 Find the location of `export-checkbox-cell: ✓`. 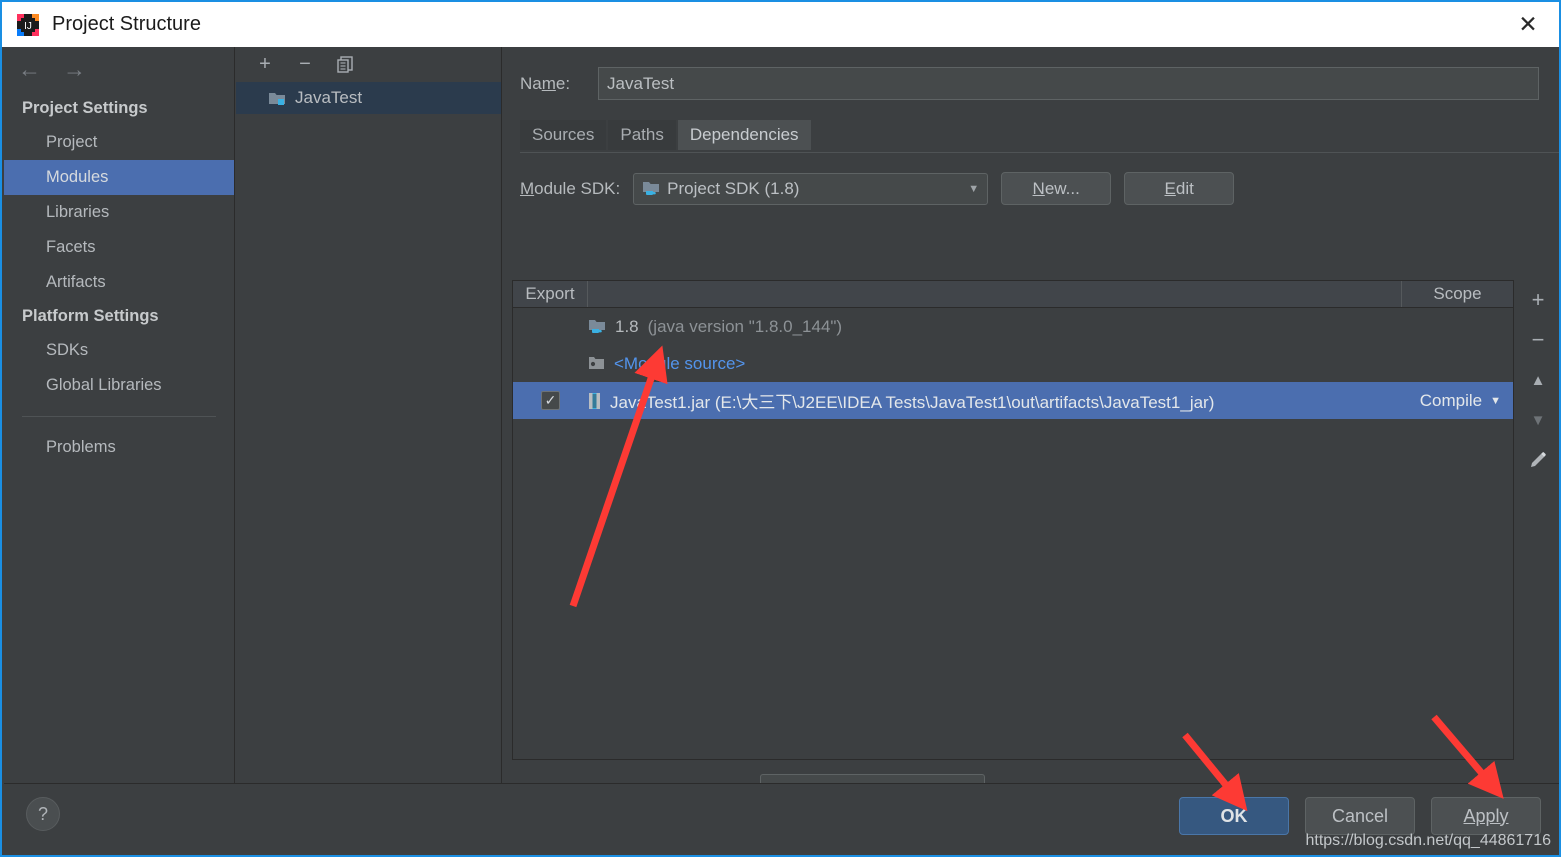

export-checkbox-cell: ✓ is located at coordinates (550, 400).